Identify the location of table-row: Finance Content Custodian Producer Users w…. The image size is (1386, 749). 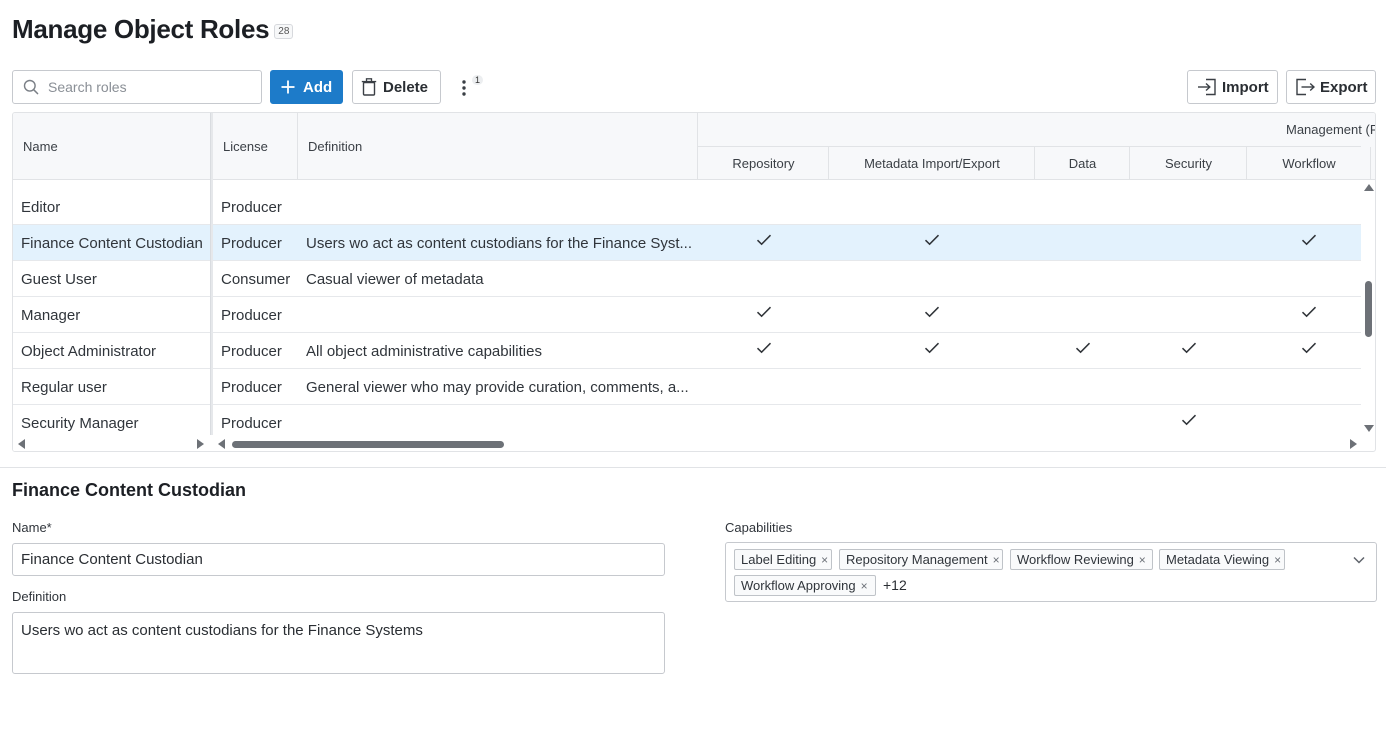
(687, 243).